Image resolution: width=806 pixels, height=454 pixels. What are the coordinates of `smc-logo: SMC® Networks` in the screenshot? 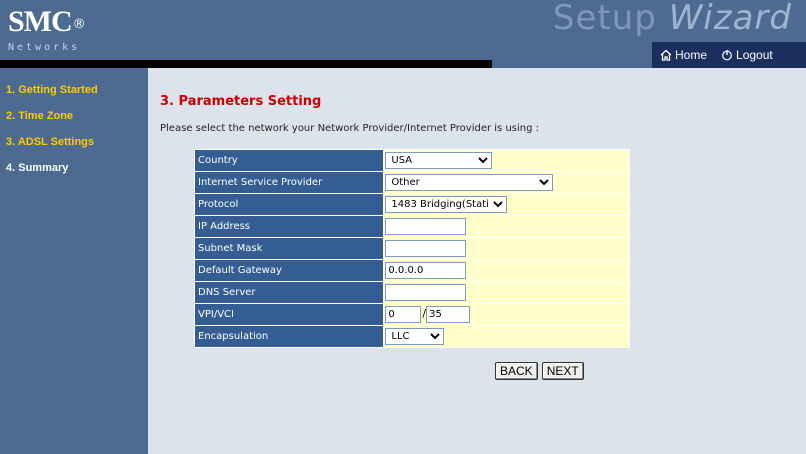 It's located at (63, 32).